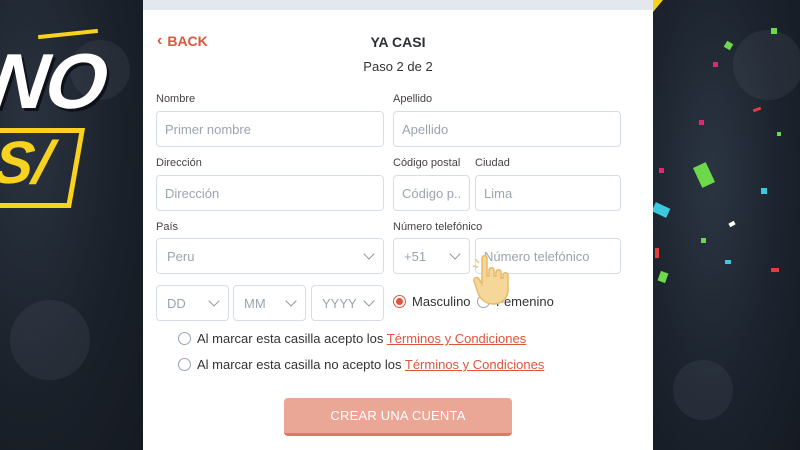 This screenshot has height=450, width=800. What do you see at coordinates (438, 227) in the screenshot?
I see `phone-label: Número telefónico` at bounding box center [438, 227].